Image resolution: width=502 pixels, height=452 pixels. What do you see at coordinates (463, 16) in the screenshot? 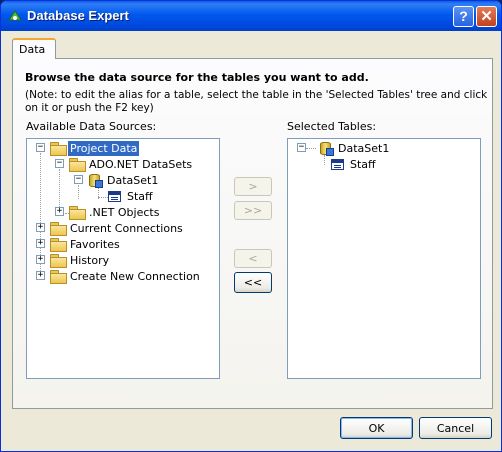
I see `help-button: ?` at bounding box center [463, 16].